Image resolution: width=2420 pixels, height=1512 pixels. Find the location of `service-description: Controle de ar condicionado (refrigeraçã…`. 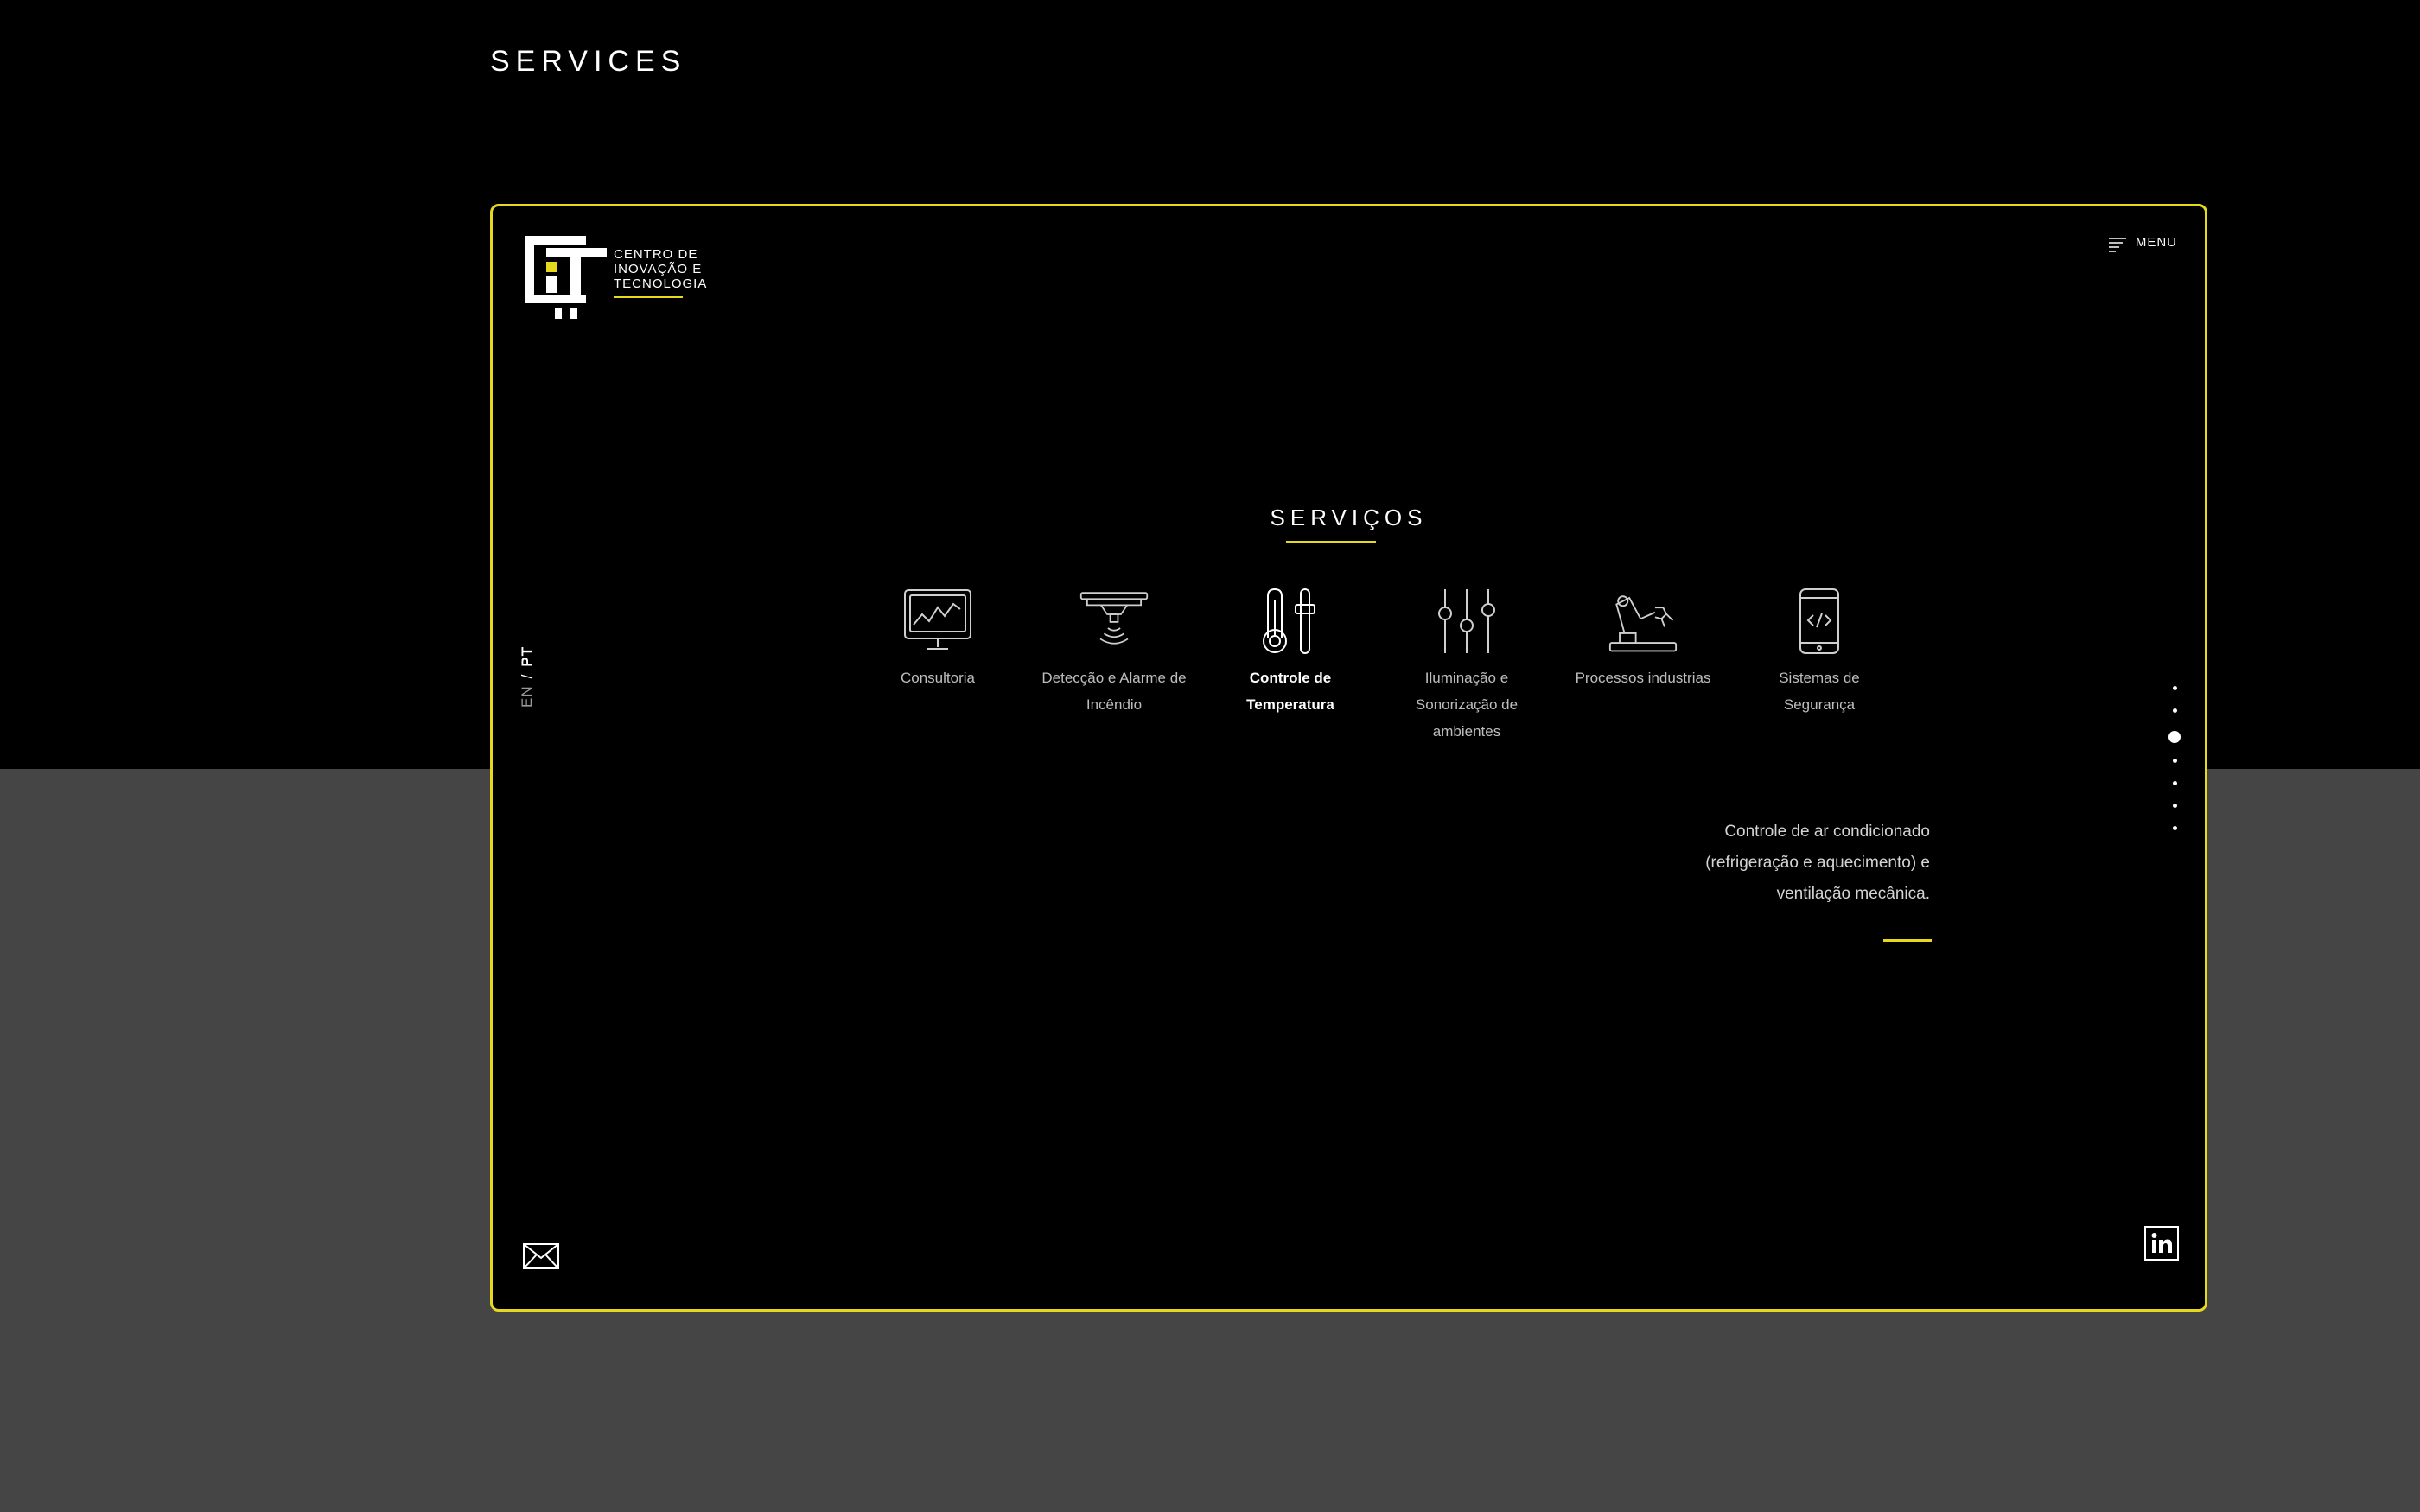

service-description: Controle de ar condicionado (refrigeraçã… is located at coordinates (1817, 863).